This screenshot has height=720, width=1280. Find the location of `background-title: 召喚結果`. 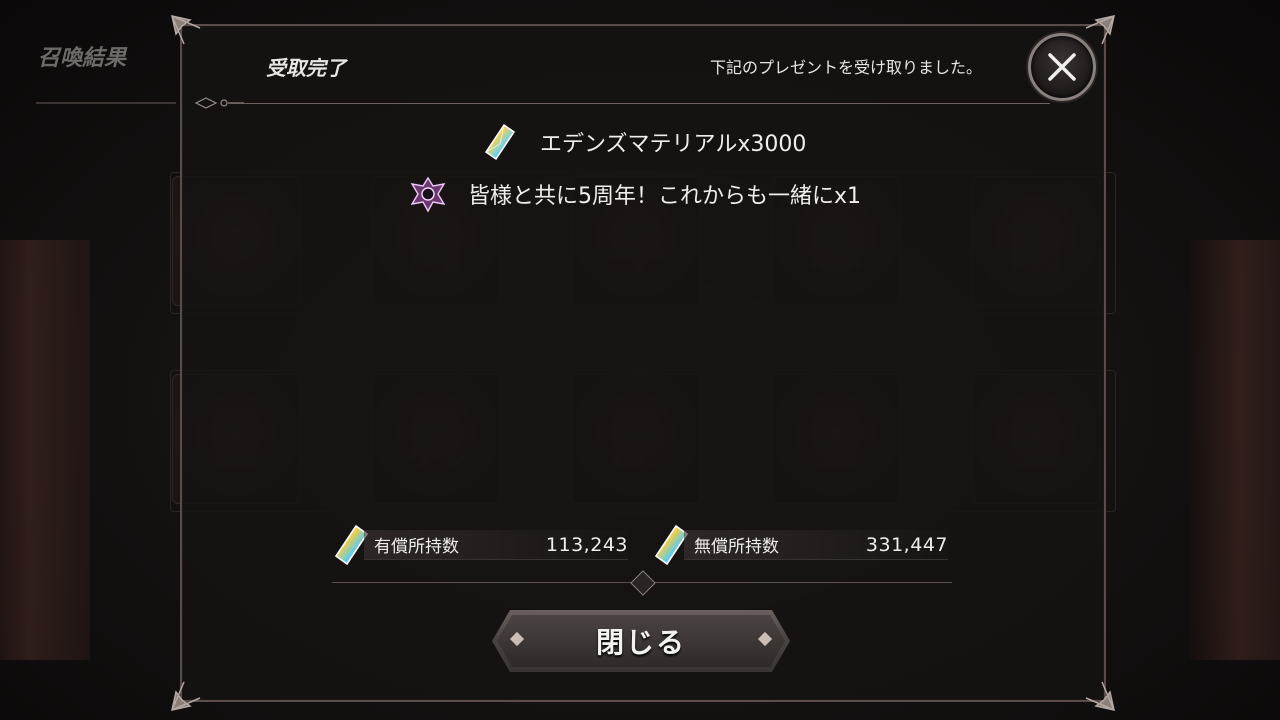

background-title: 召喚結果 is located at coordinates (82, 58).